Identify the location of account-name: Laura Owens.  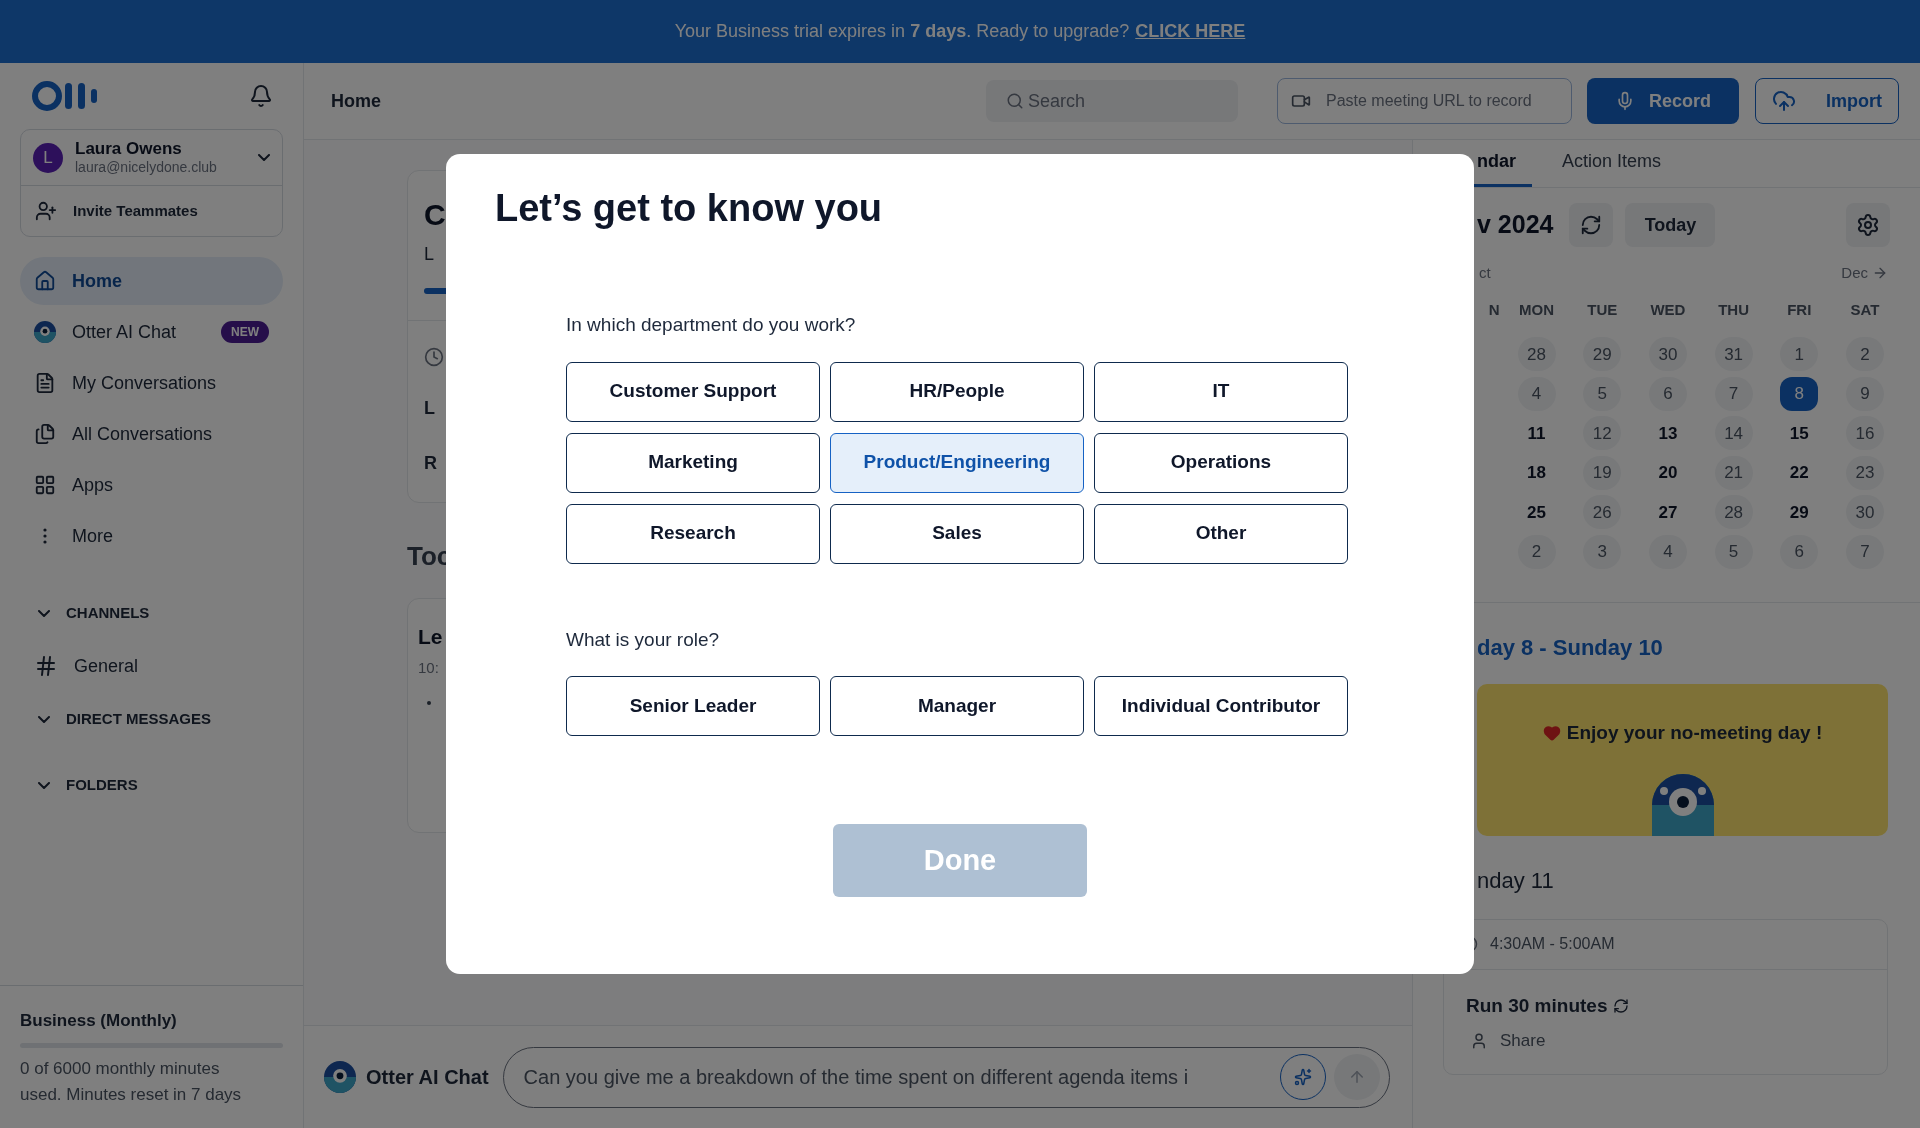
(129, 149).